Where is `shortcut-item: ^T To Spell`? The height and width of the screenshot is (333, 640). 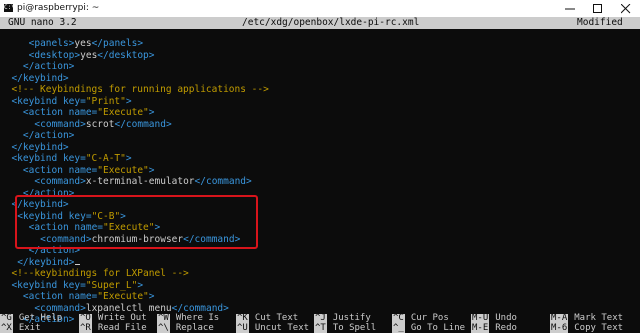 shortcut-item: ^T To Spell is located at coordinates (345, 327).